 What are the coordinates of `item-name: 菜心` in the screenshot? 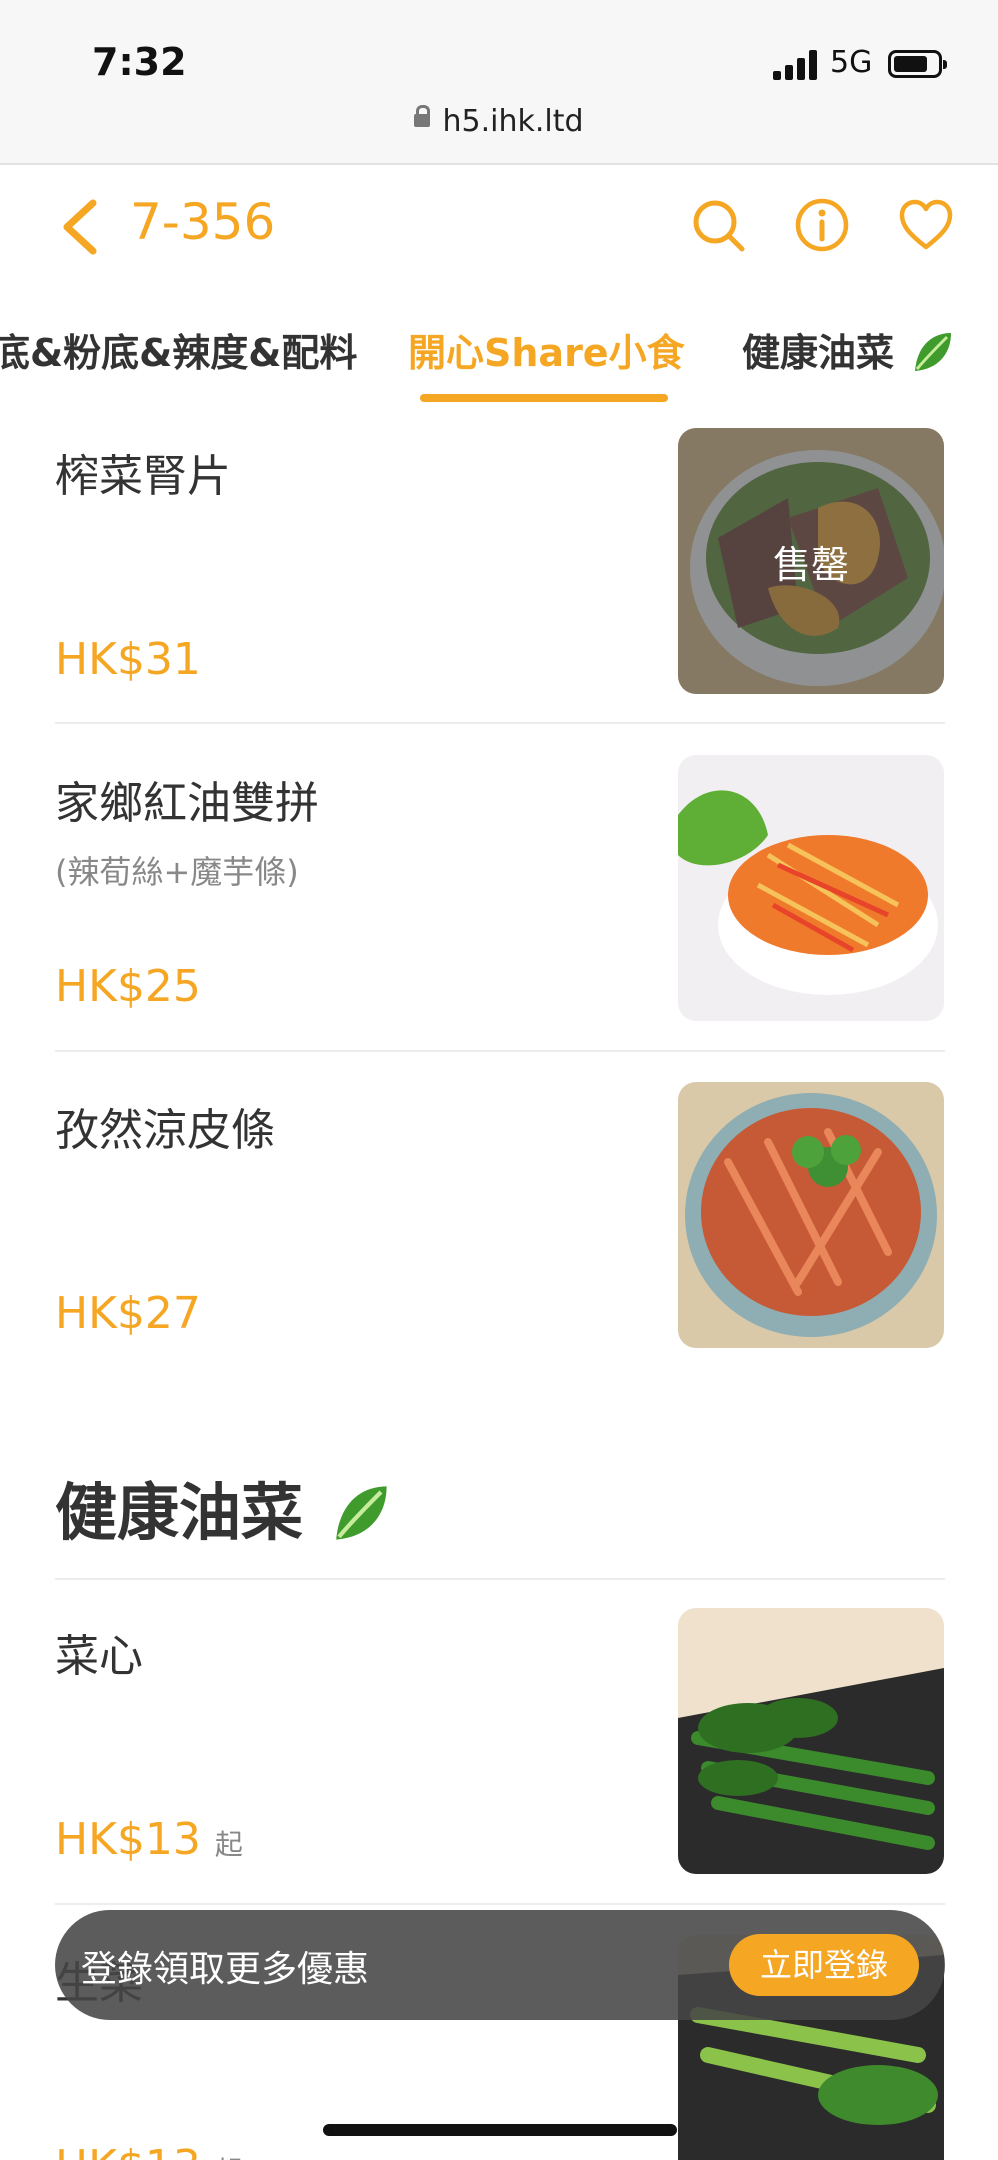 It's located at (99, 1656).